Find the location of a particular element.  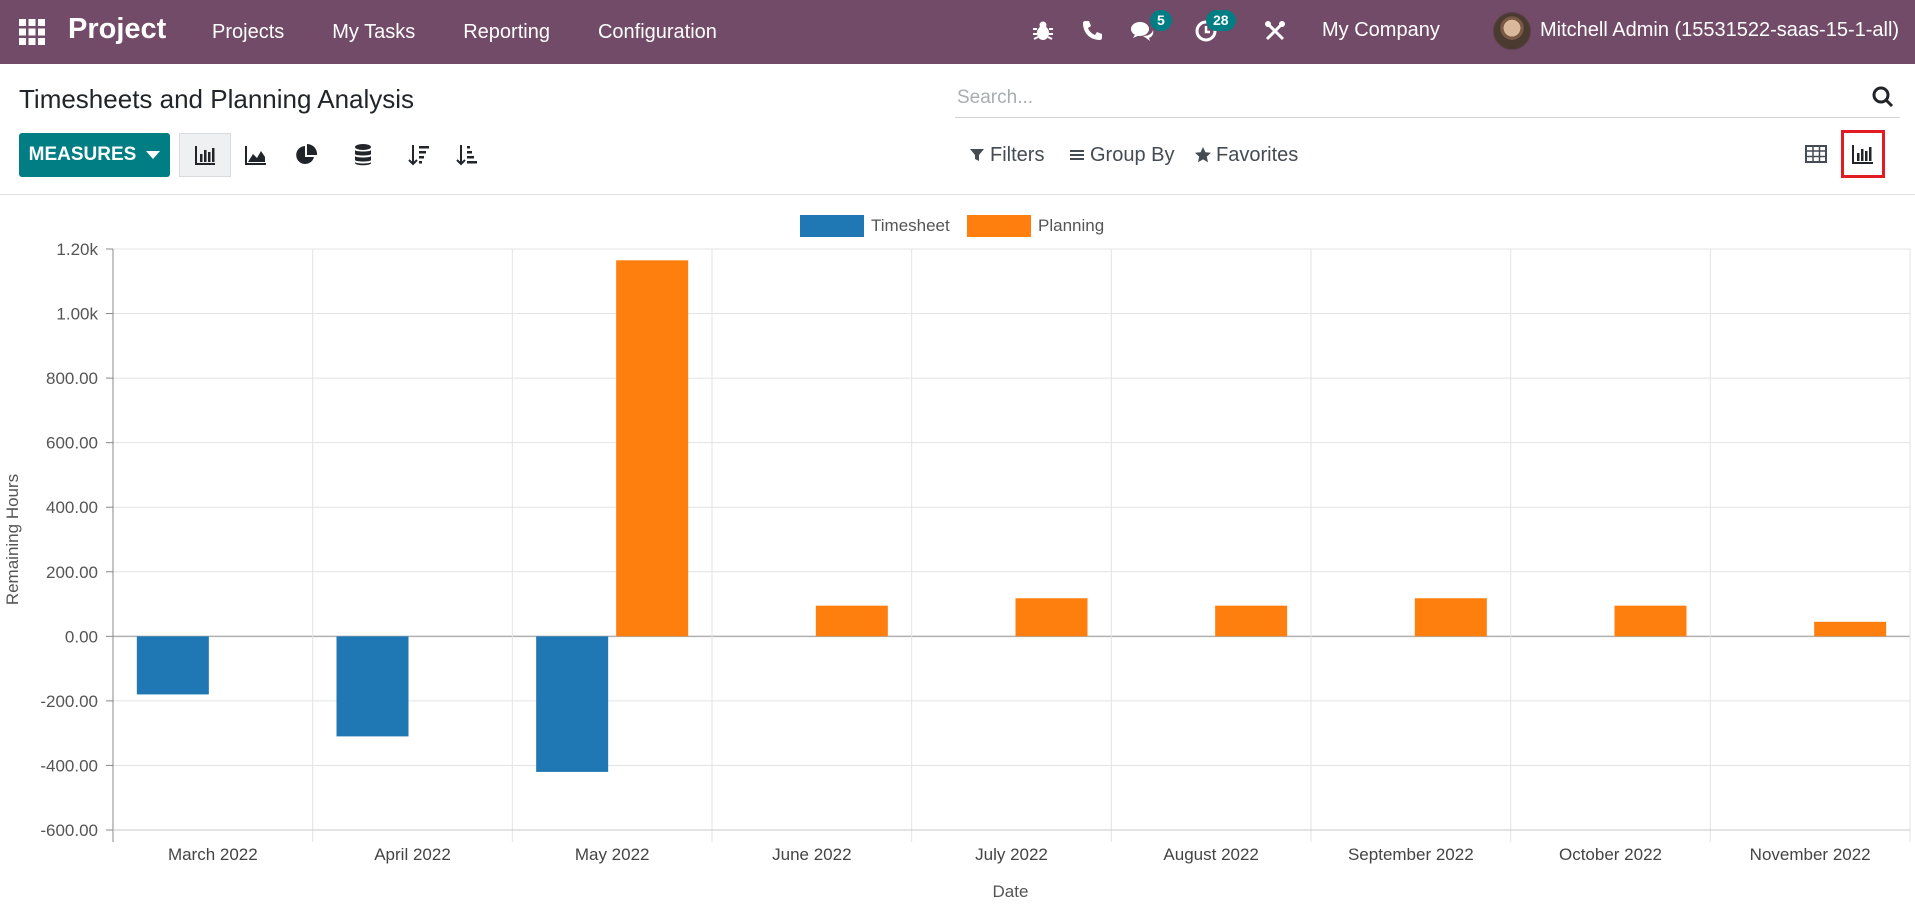

stacked-button is located at coordinates (363, 155).